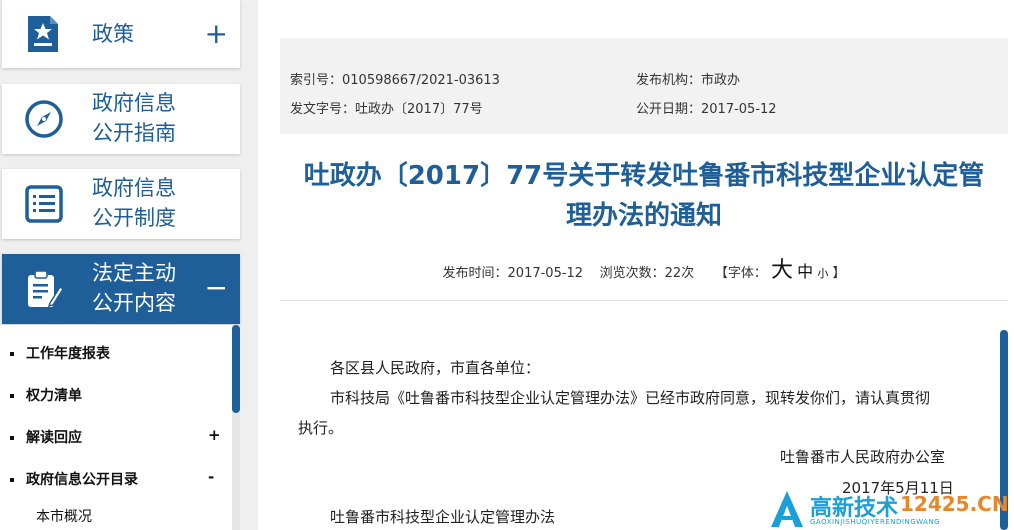 Image resolution: width=1014 pixels, height=530 pixels. I want to click on sidebar-sublist: 工作年度报表 权力清单 解读回应 + 政府信息公开目录 - 本市概况, so click(120, 427).